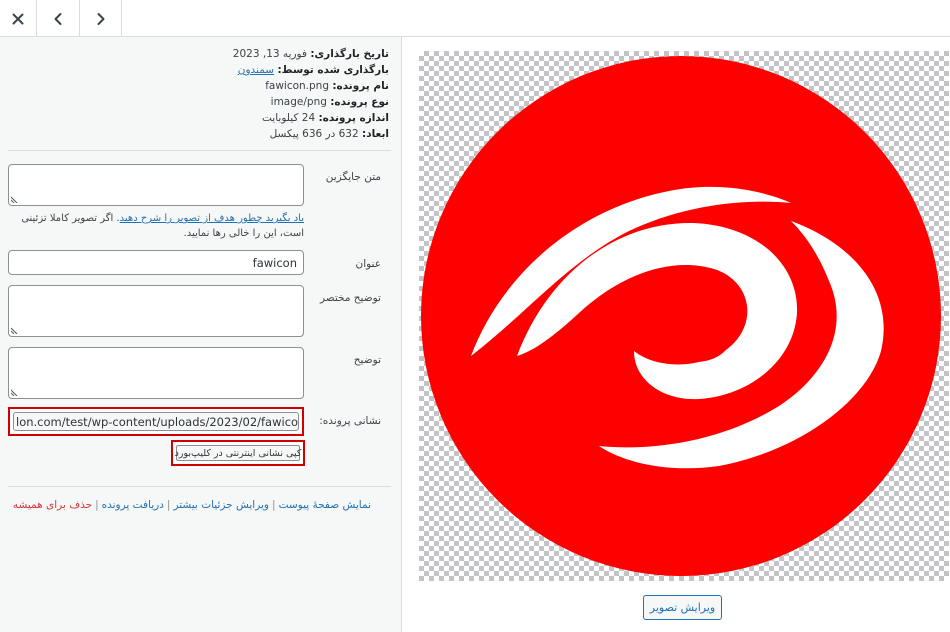  What do you see at coordinates (359, 102) in the screenshot?
I see `file-type-label: نوع پرونده:` at bounding box center [359, 102].